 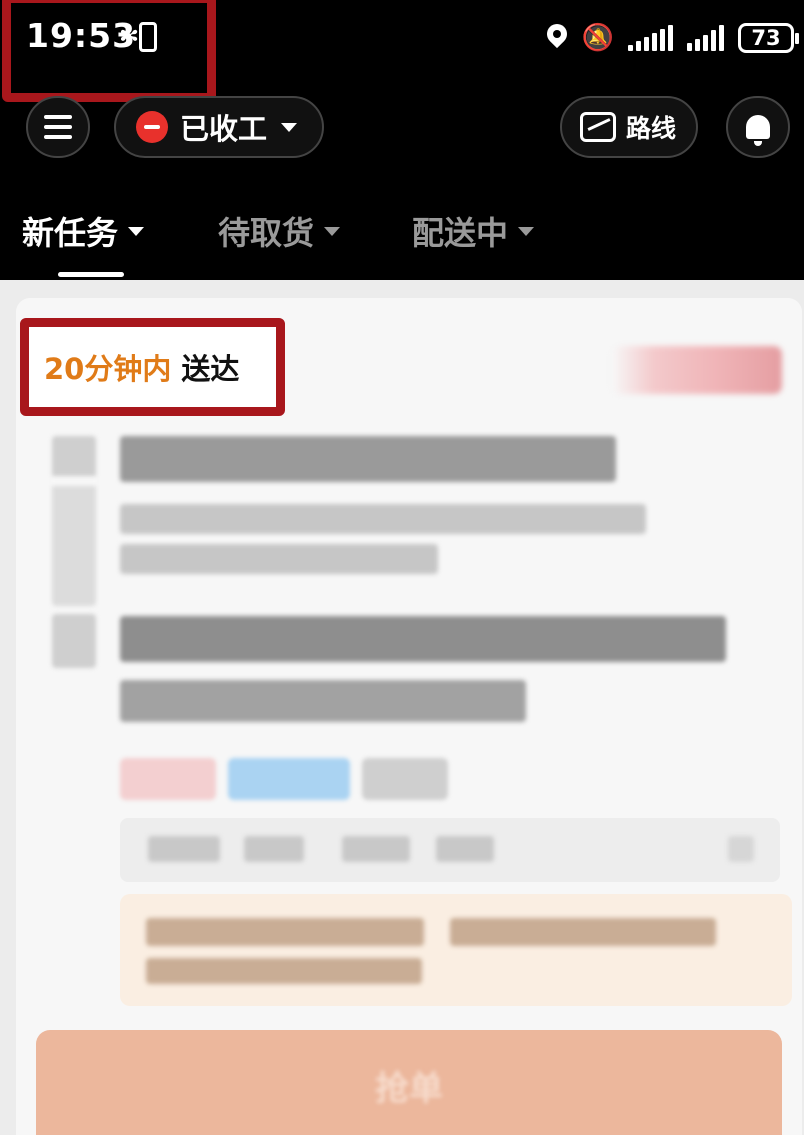 I want to click on notification-button, so click(x=758, y=127).